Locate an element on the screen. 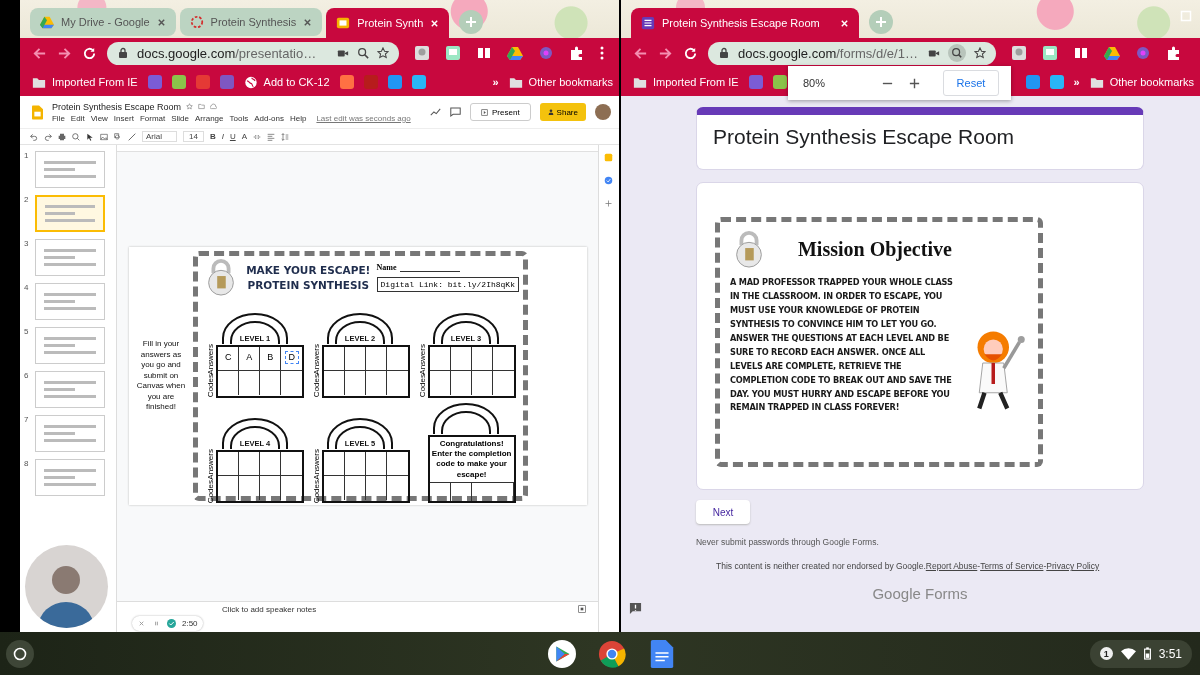  present-button: Present is located at coordinates (500, 112).